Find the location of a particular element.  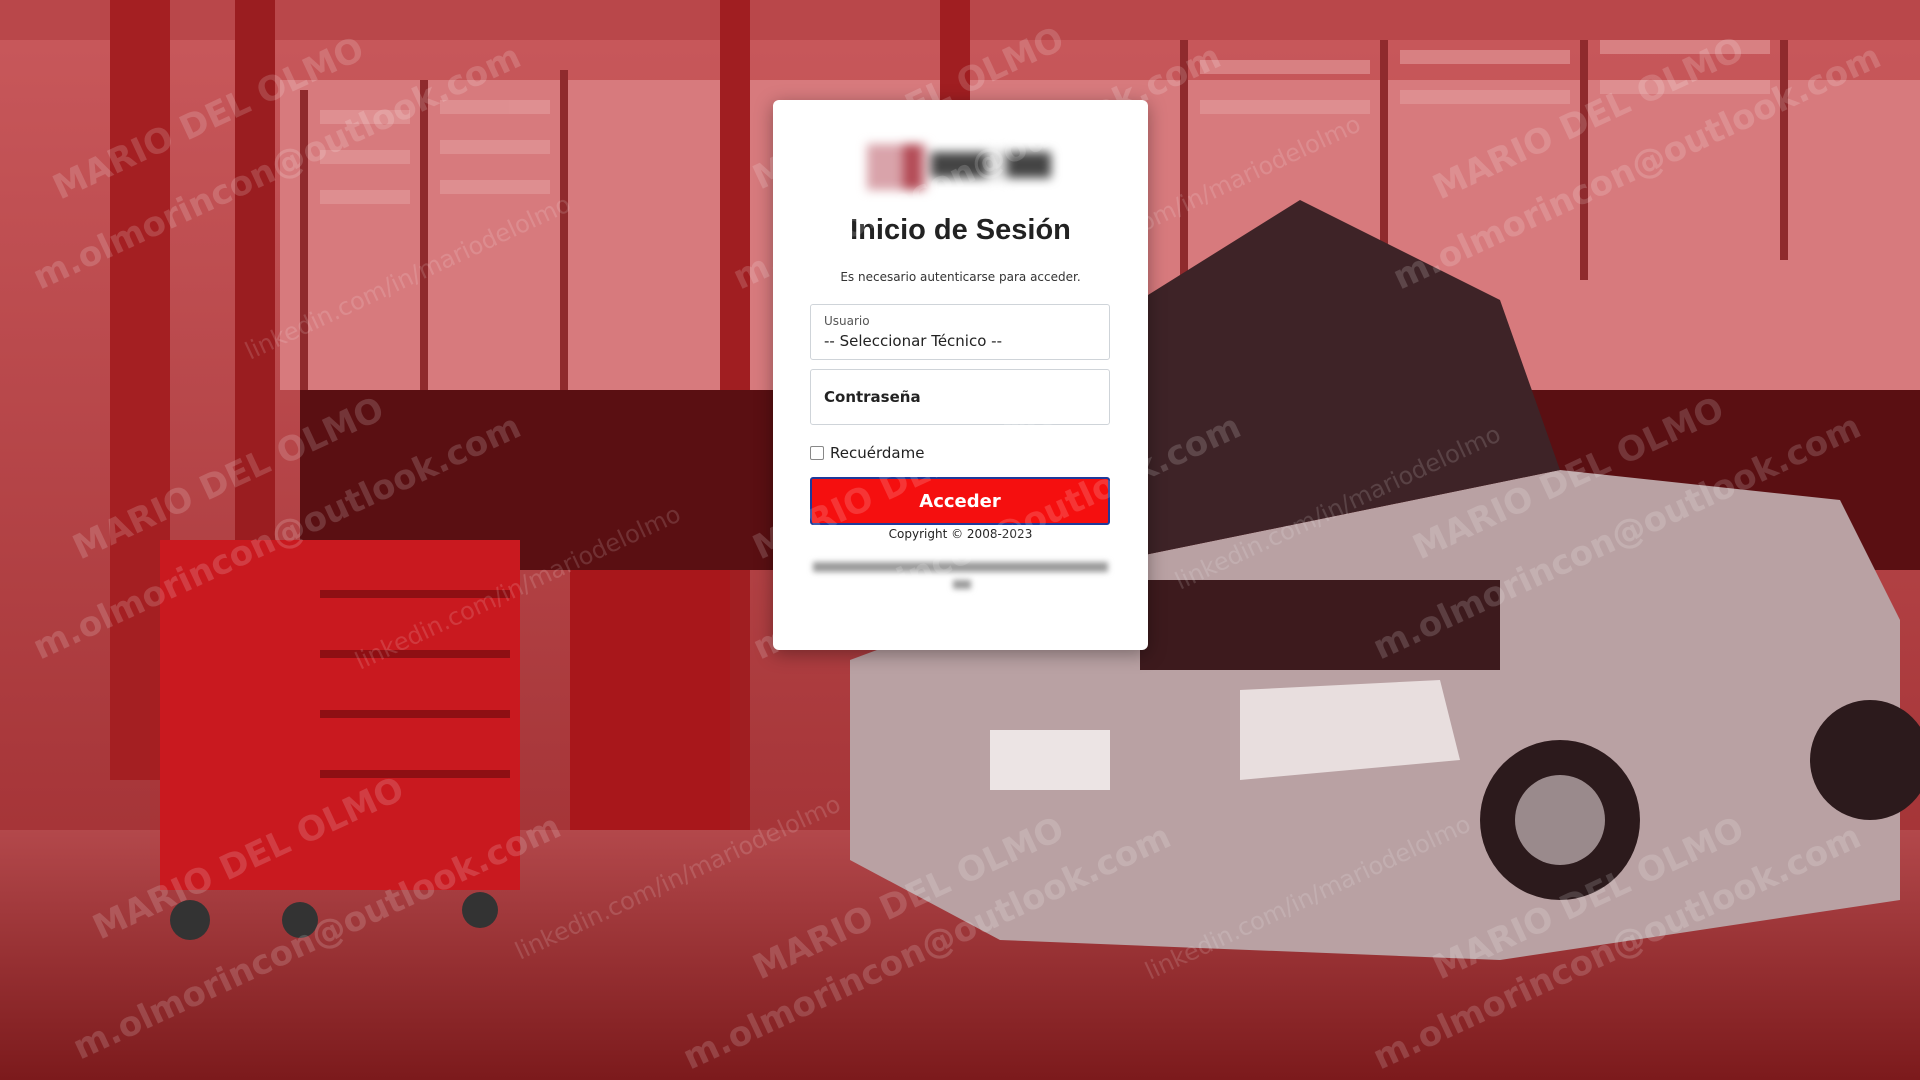

company-logo is located at coordinates (965, 166).